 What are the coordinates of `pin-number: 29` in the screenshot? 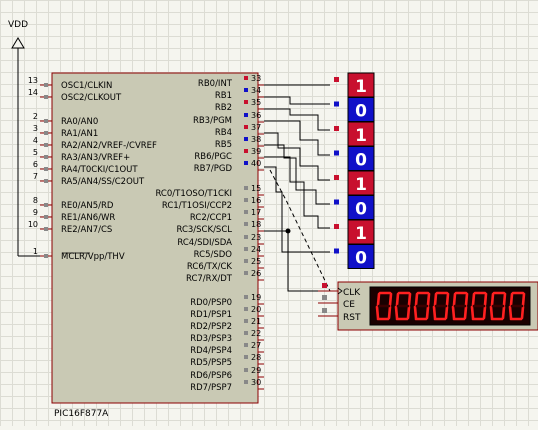 It's located at (256, 370).